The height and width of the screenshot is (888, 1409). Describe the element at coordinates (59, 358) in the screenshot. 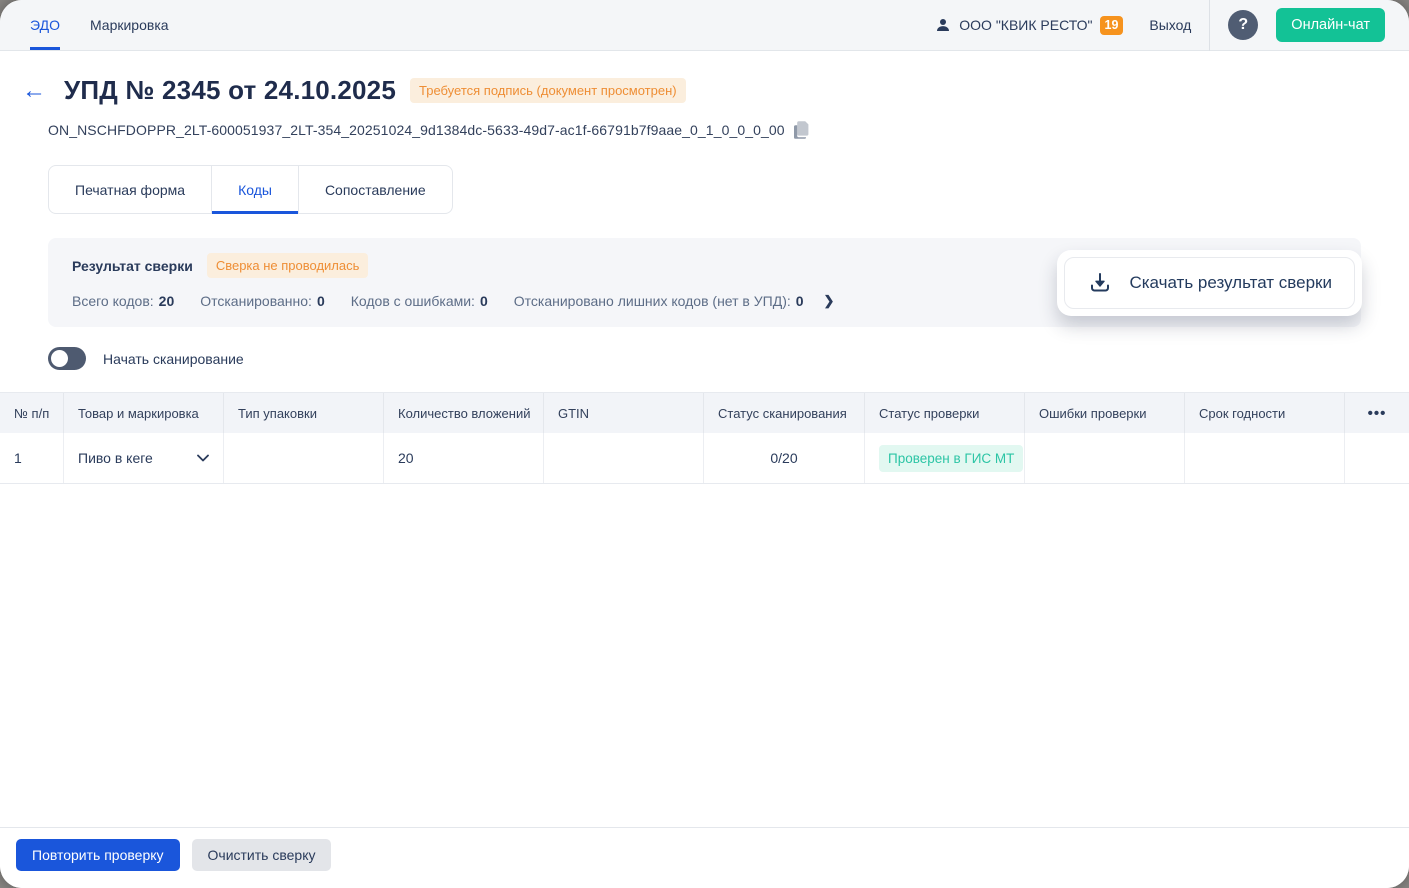

I see `toggle-knob` at that location.